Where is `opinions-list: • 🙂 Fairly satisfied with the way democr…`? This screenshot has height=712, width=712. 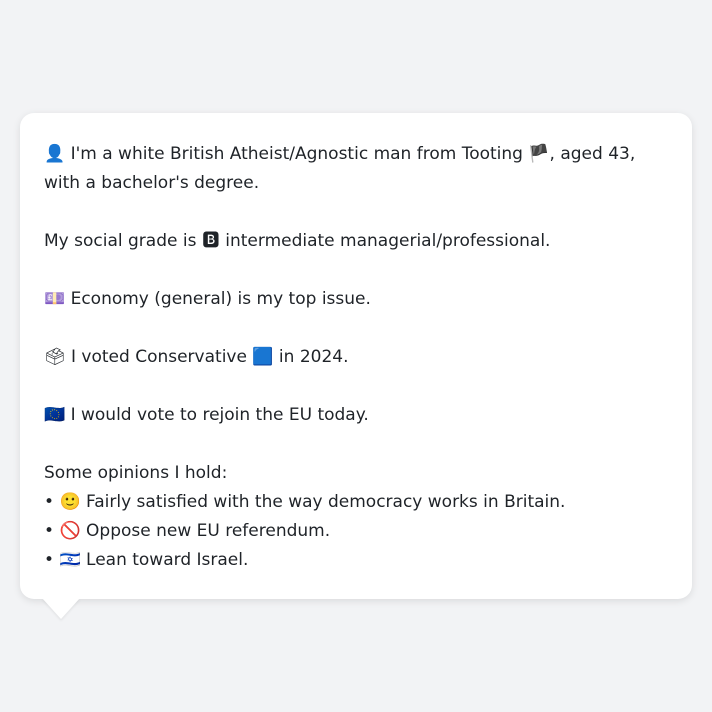 opinions-list: • 🙂 Fairly satisfied with the way democr… is located at coordinates (356, 531).